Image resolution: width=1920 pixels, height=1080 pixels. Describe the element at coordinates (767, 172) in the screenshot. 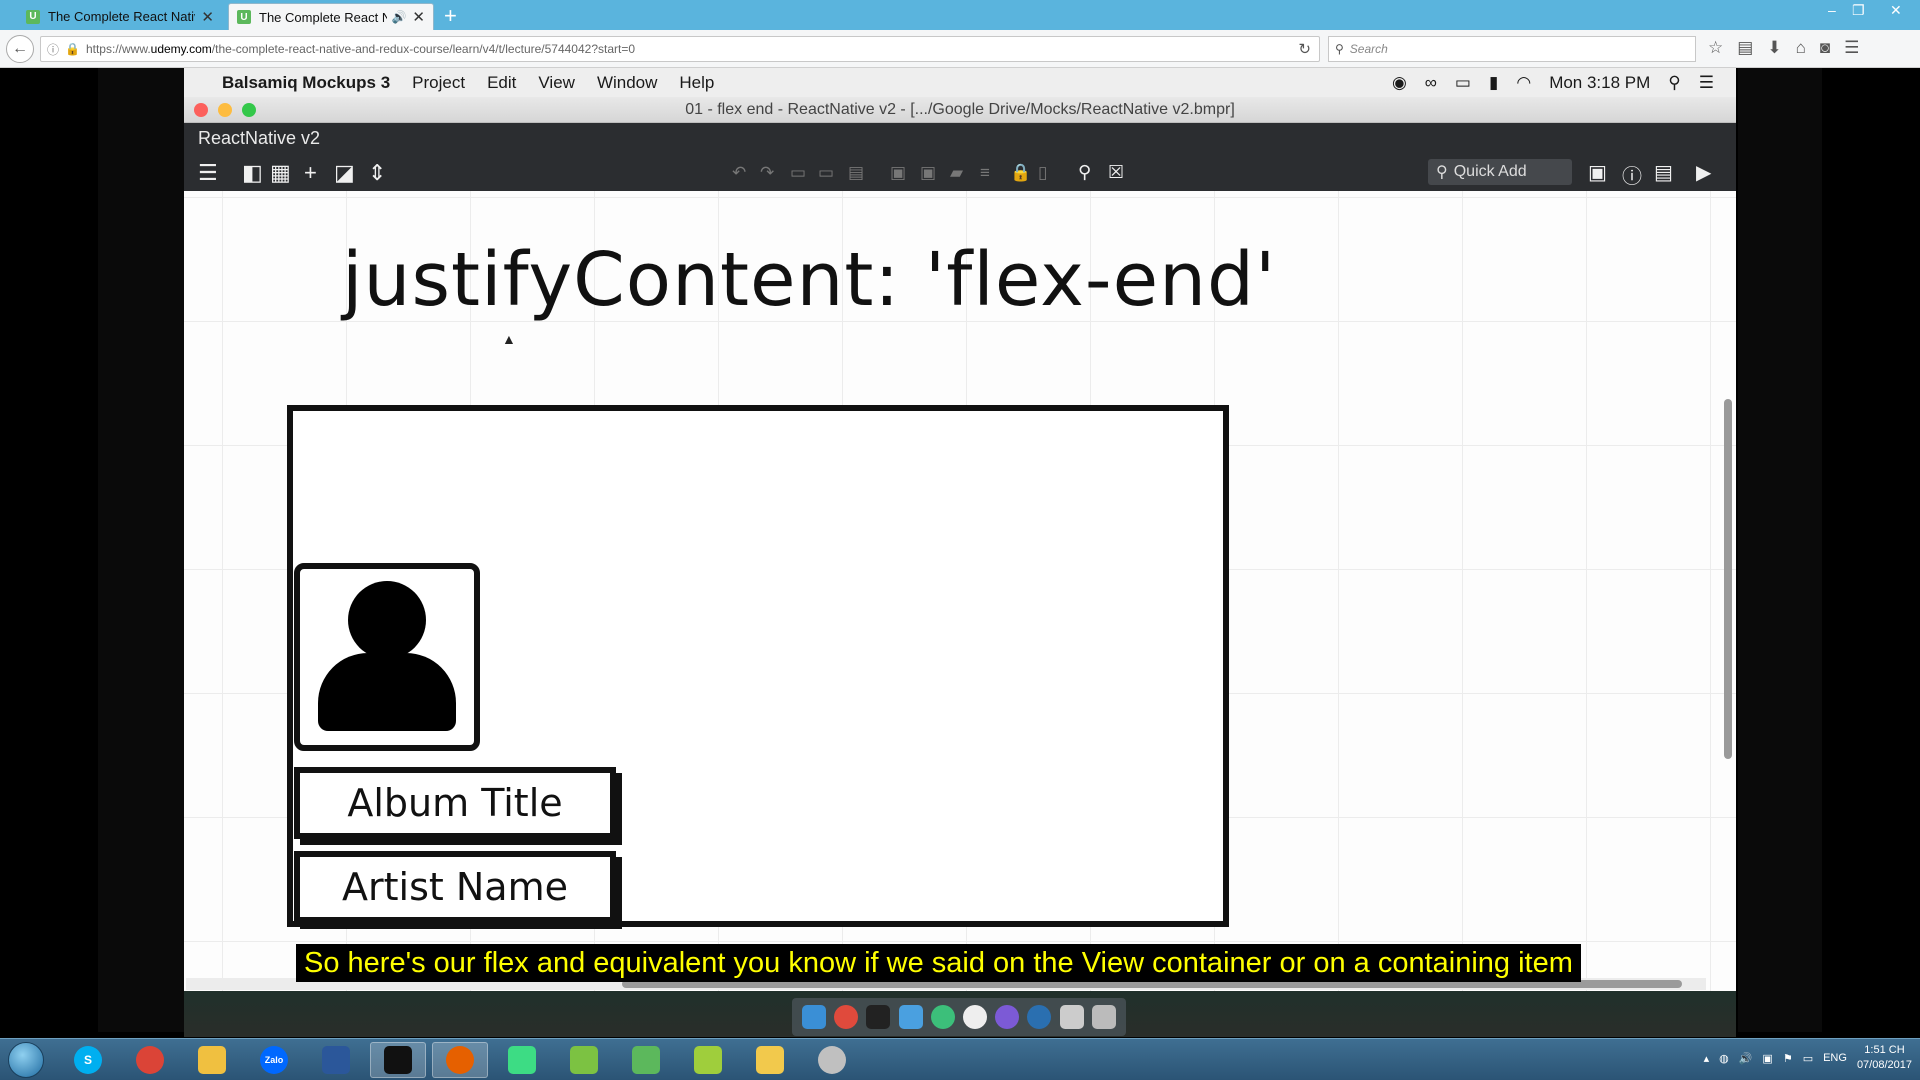

I see `redo-icon: ↷` at that location.